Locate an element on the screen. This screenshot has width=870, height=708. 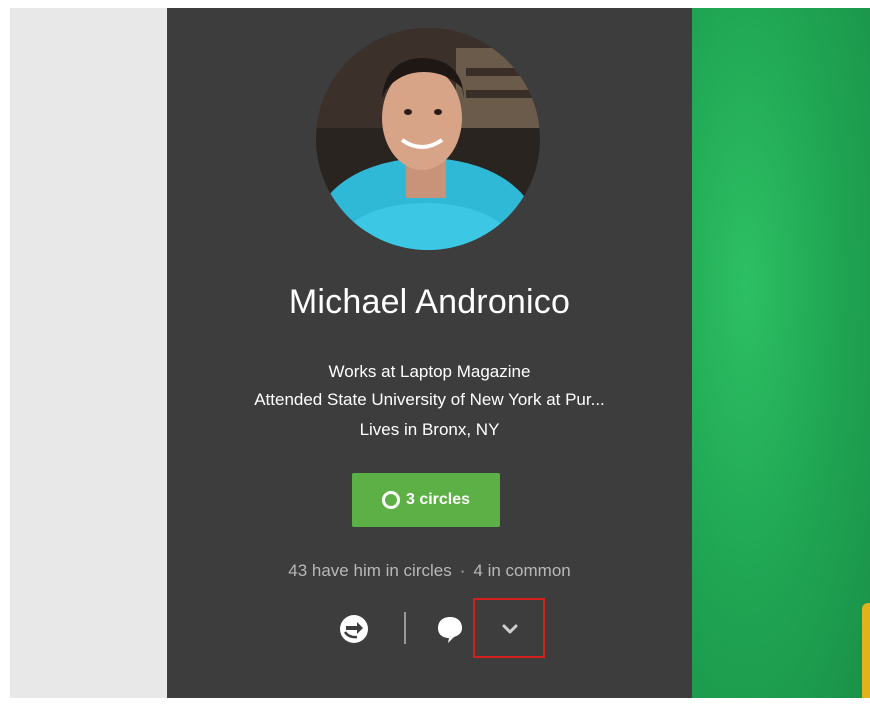
more-options-button is located at coordinates (509, 628).